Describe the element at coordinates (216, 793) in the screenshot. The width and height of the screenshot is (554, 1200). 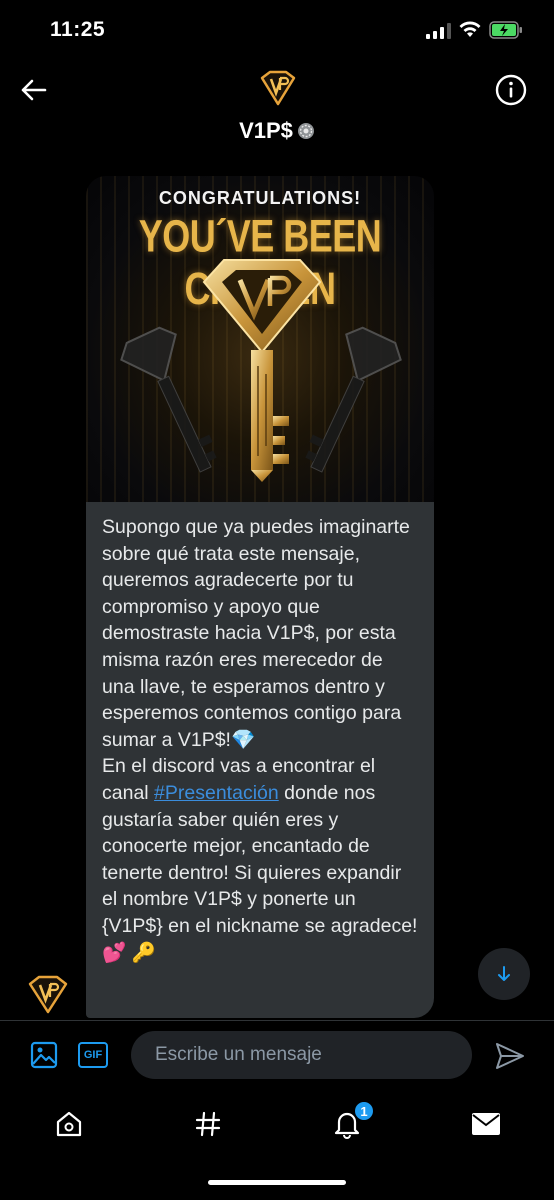
I see `channel-link: #Presentación` at that location.